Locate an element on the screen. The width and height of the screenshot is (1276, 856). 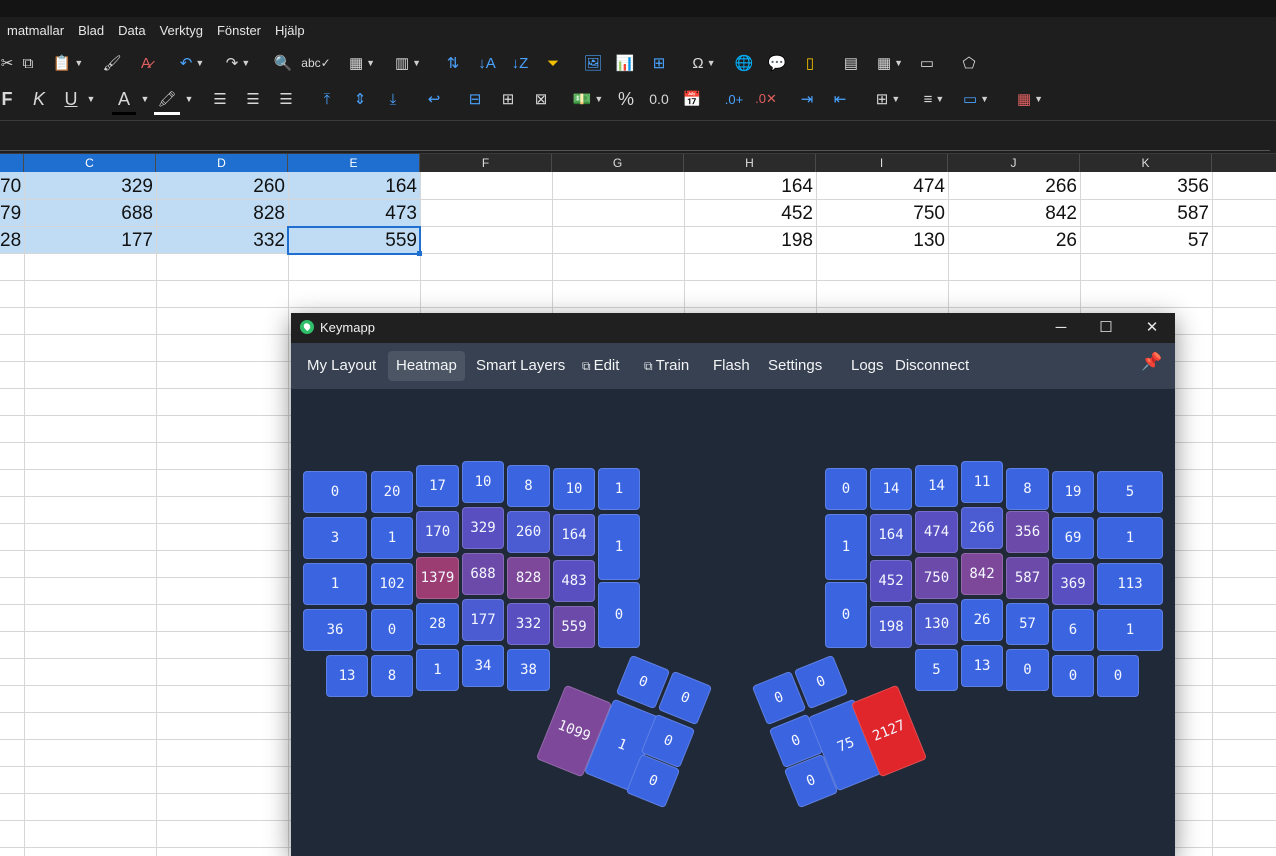
menu-sheet: Blad is located at coordinates (91, 29).